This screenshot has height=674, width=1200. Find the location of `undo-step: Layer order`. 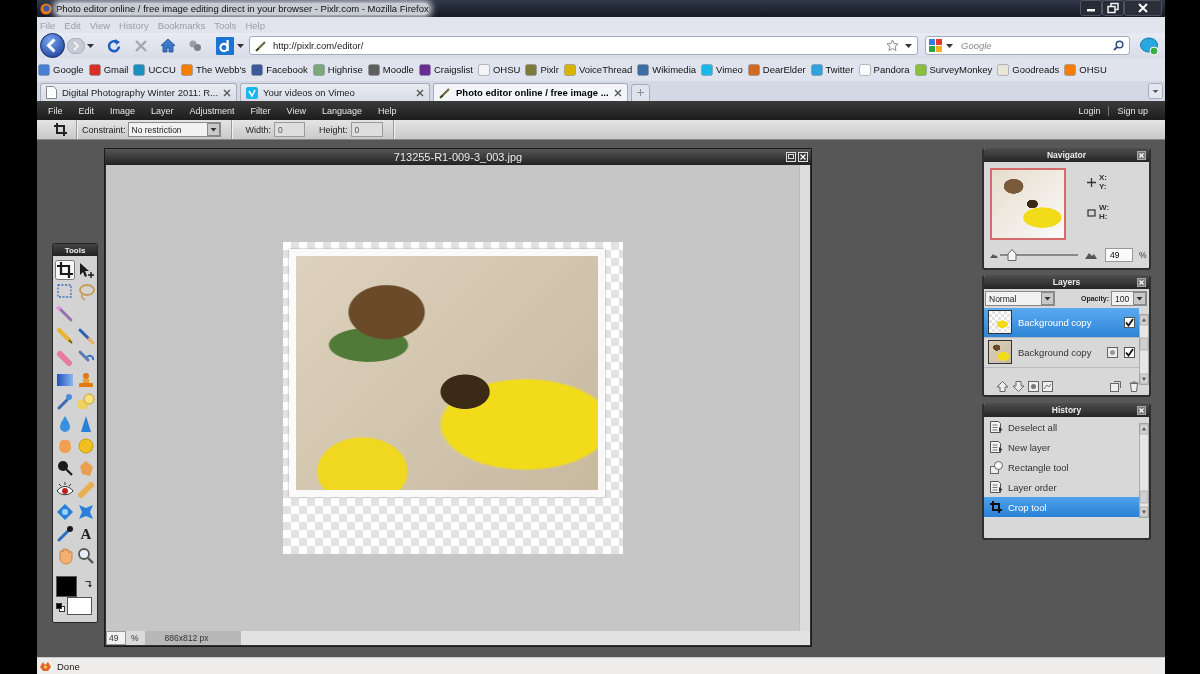

undo-step: Layer order is located at coordinates (1061, 487).